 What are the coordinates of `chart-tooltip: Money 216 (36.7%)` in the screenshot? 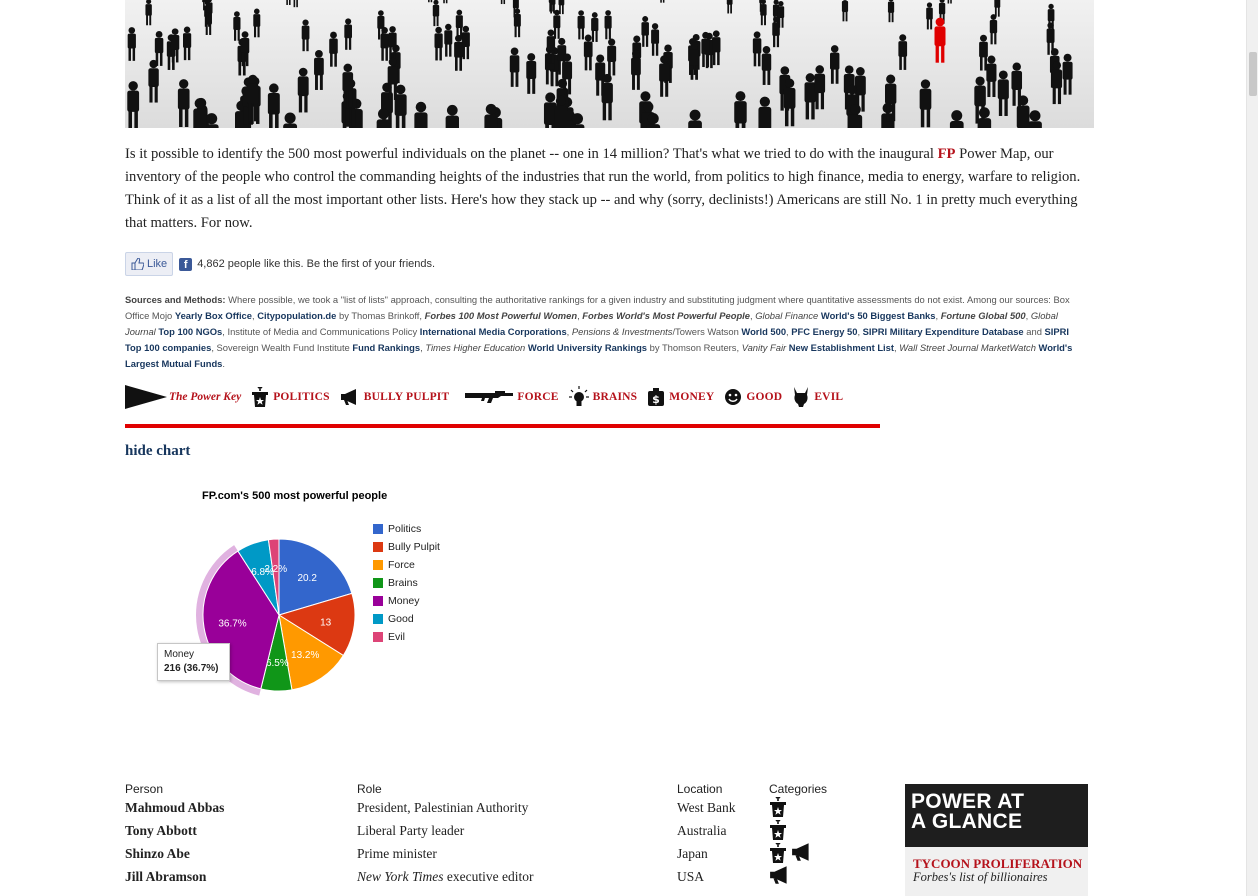 It's located at (193, 662).